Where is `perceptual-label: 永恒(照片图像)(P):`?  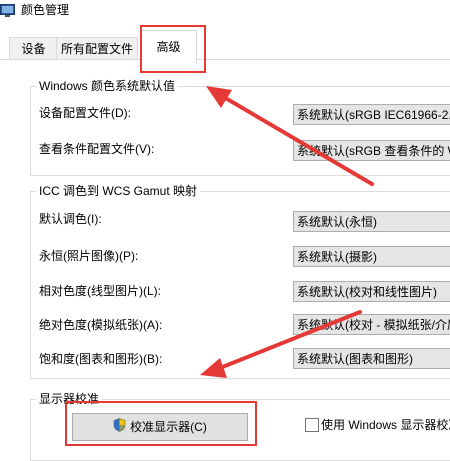
perceptual-label: 永恒(照片图像)(P): is located at coordinates (89, 256).